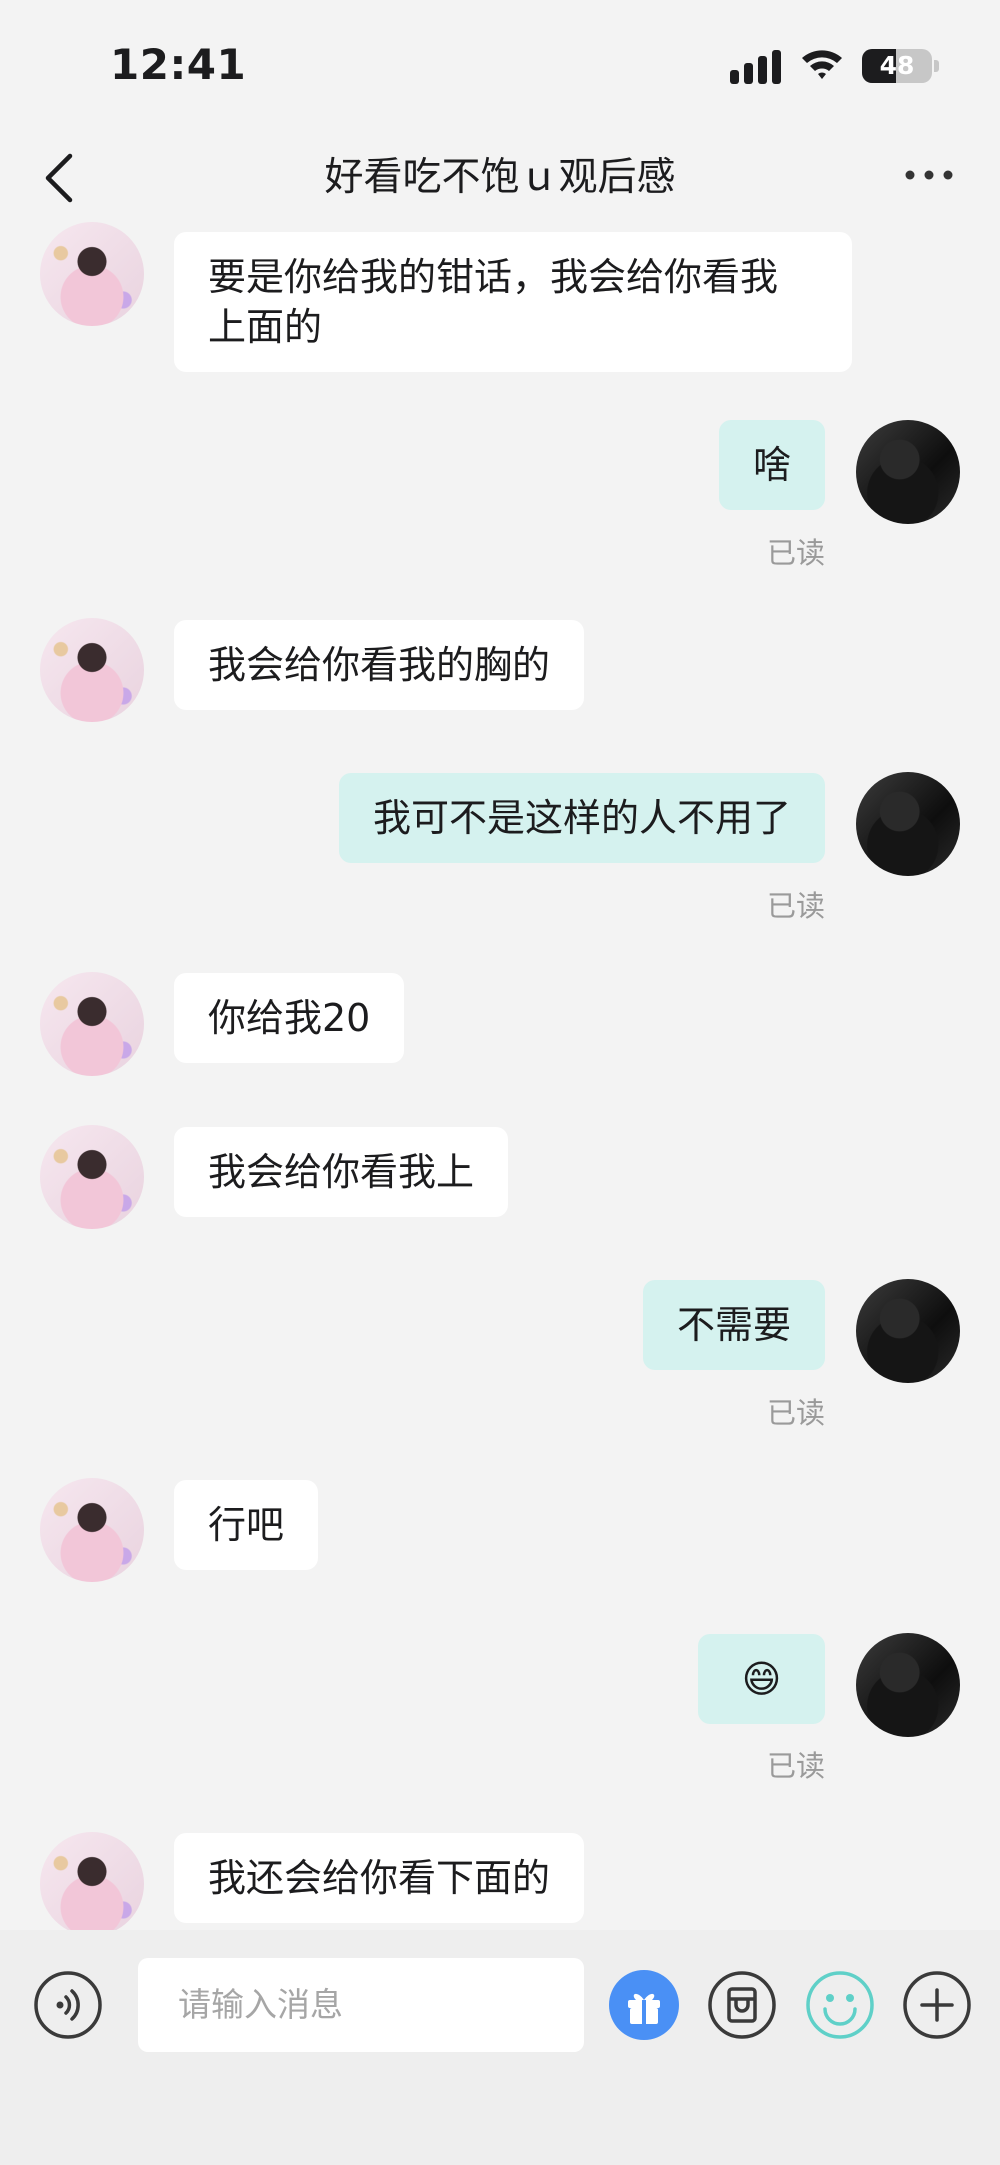  What do you see at coordinates (289, 1018) in the screenshot?
I see `message-bubble-incoming: 你给我20` at bounding box center [289, 1018].